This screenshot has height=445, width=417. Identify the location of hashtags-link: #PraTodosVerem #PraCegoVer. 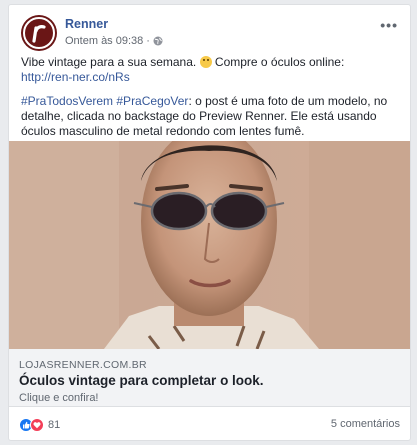
(104, 101).